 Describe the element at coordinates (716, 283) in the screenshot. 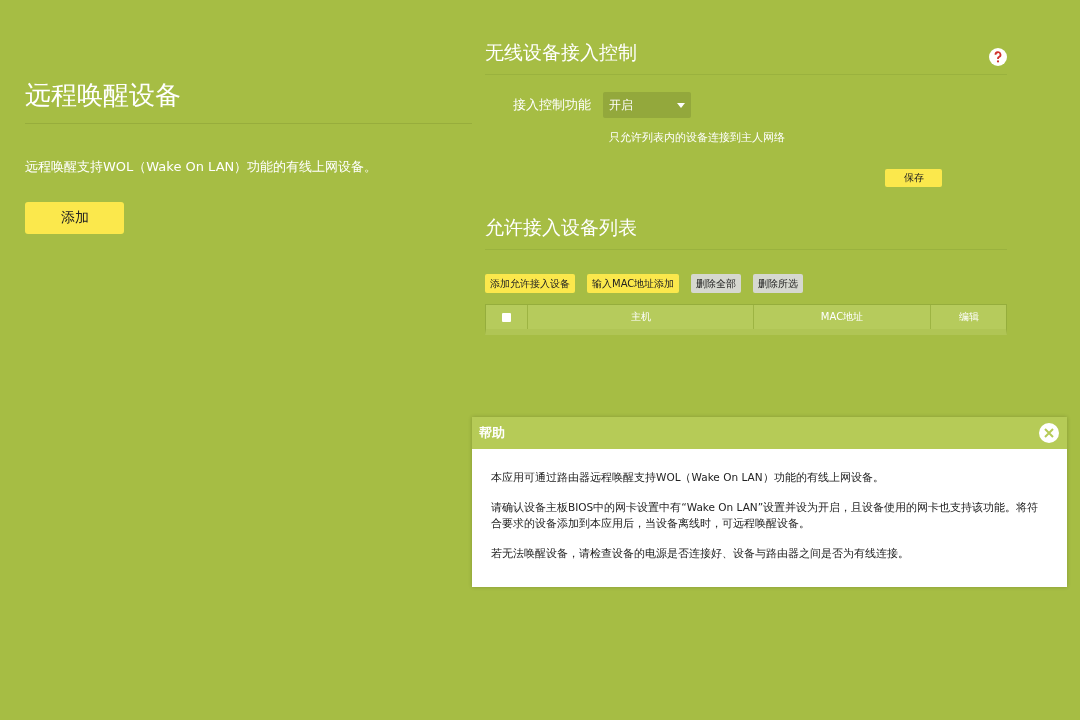

I see `delete-action-button: 删除全部` at that location.